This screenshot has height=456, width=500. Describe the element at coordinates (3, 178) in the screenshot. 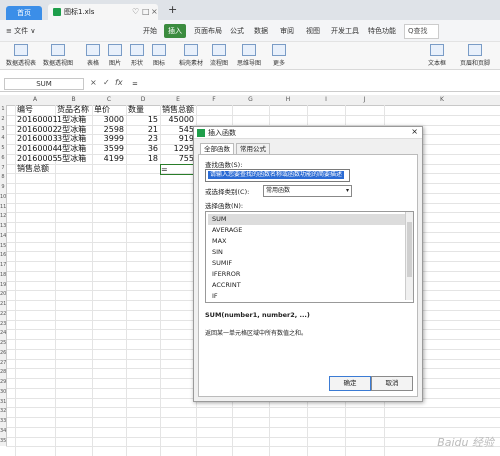

I see `row-header-8: 8` at that location.